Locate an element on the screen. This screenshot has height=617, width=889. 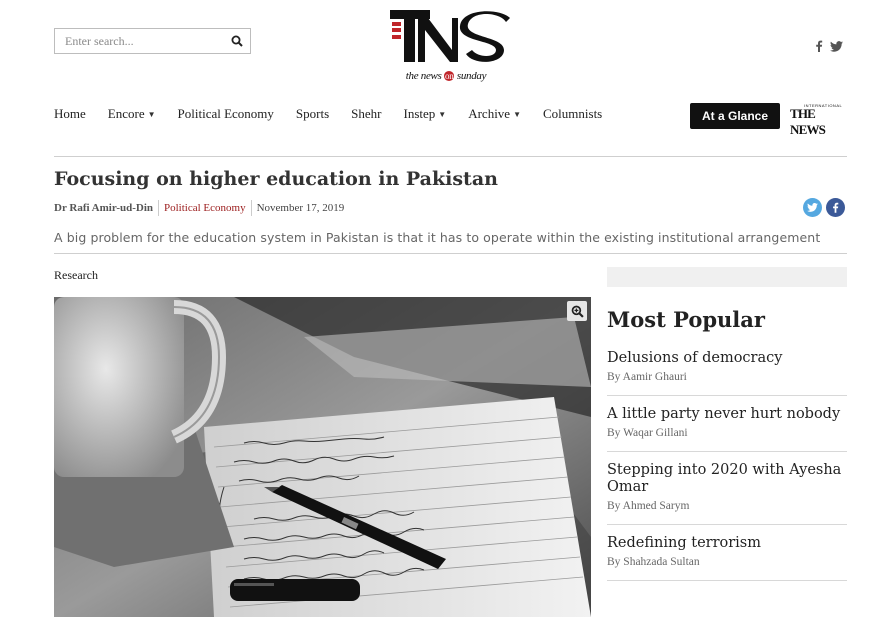
category-link: Political Economy is located at coordinates (205, 208).